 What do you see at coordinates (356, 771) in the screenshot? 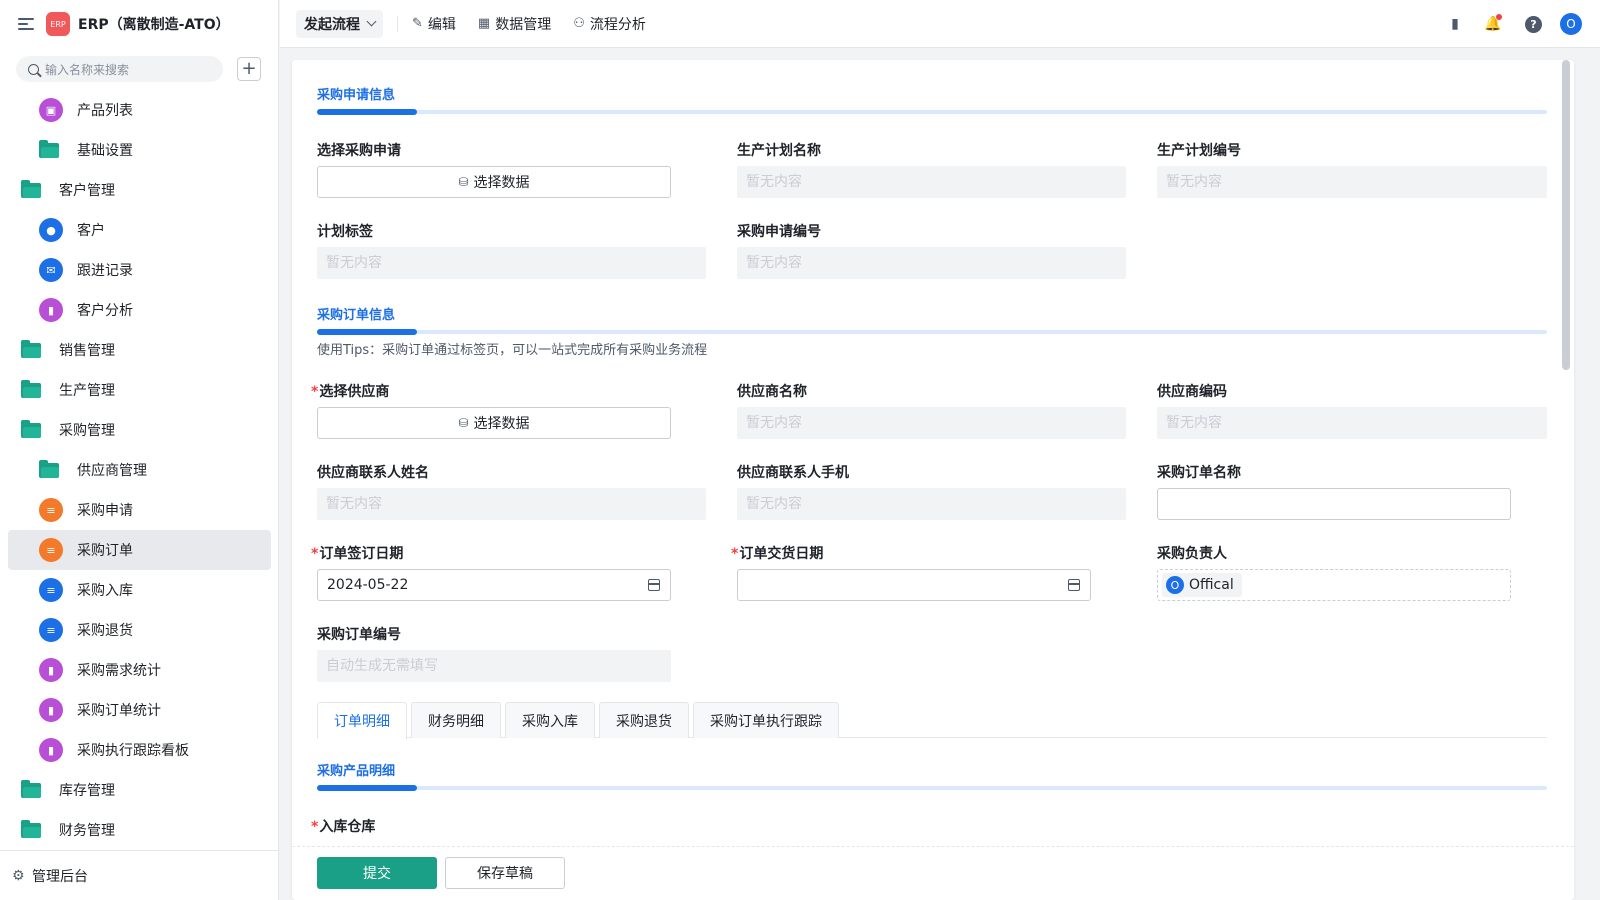
I see `section-title-product-detail: 采购产品明细` at bounding box center [356, 771].